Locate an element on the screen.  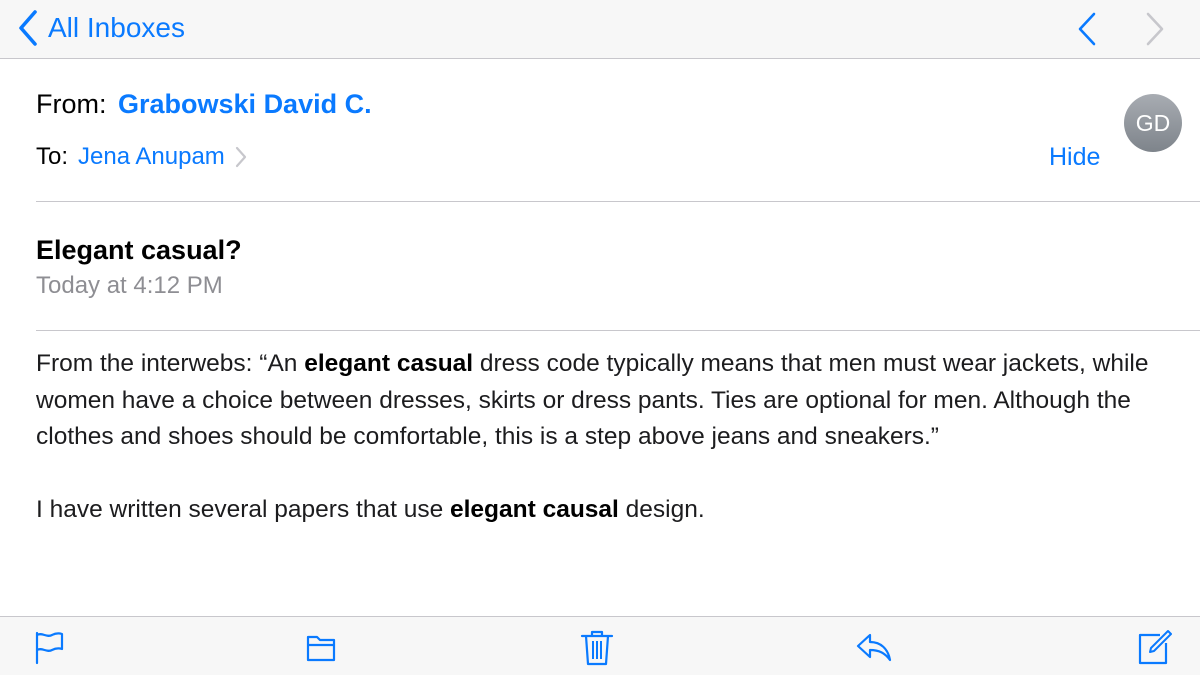
chevron-right-icon is located at coordinates (241, 157).